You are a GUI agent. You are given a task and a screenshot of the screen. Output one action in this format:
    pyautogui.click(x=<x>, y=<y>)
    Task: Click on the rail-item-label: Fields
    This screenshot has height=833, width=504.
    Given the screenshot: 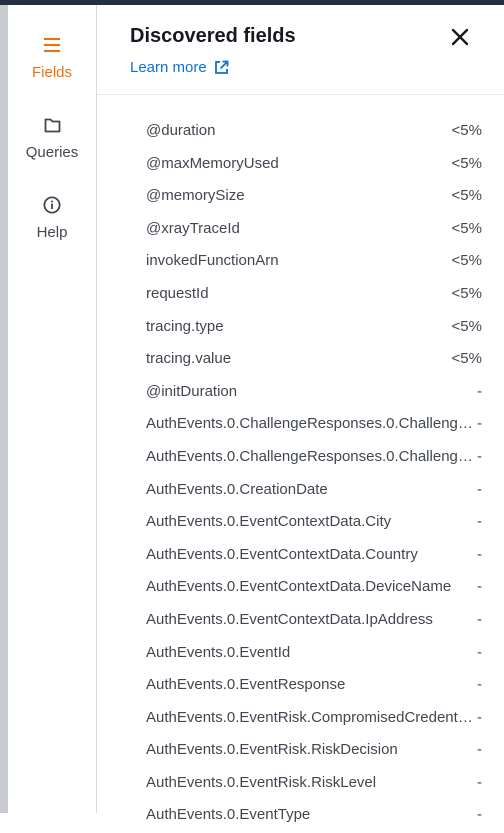 What is the action you would take?
    pyautogui.click(x=51, y=72)
    